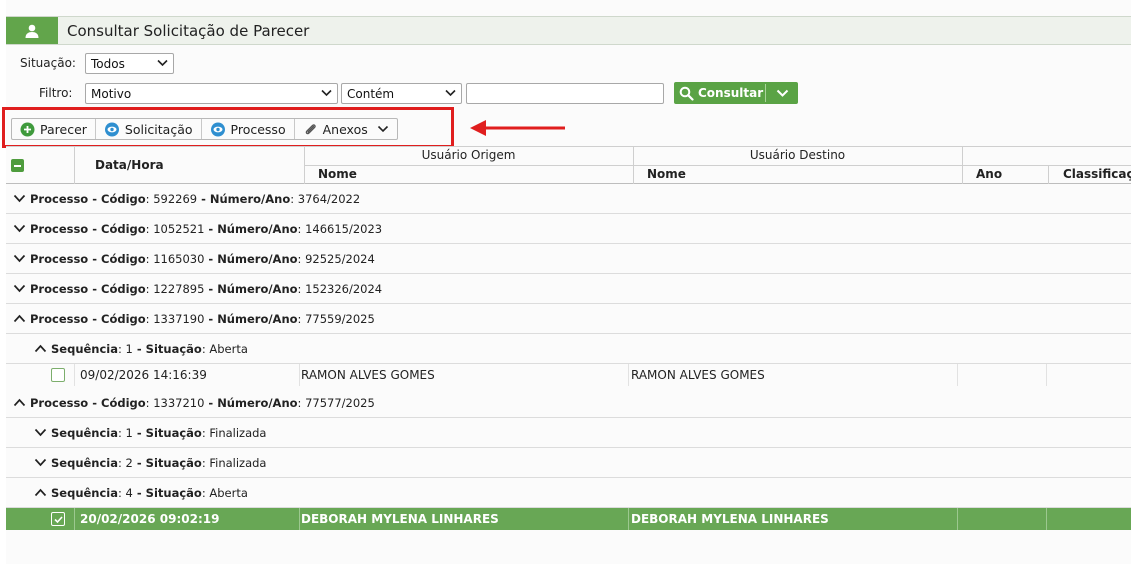  What do you see at coordinates (337, 174) in the screenshot?
I see `header-nome-origem: Nome` at bounding box center [337, 174].